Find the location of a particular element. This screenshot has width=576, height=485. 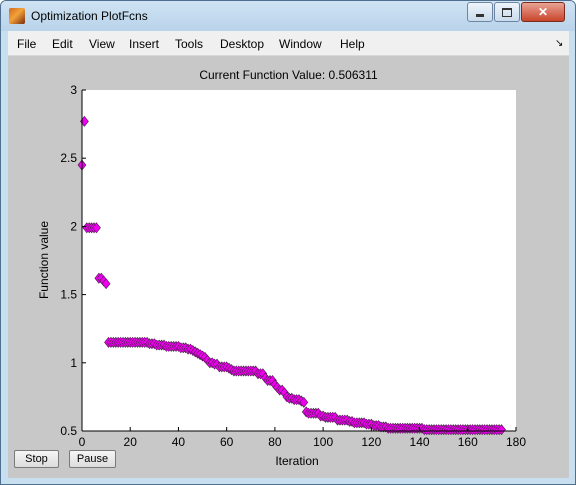

title-bar: Optimization PlotFcns ✕ is located at coordinates (288, 16).